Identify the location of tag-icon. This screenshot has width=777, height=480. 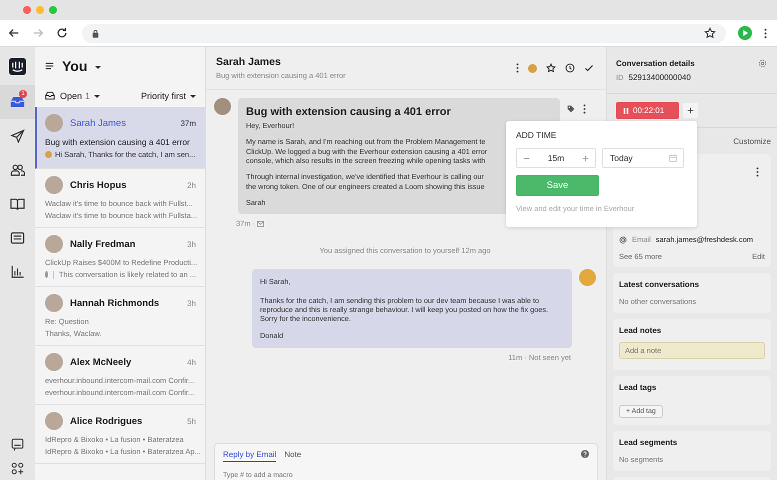
(571, 109).